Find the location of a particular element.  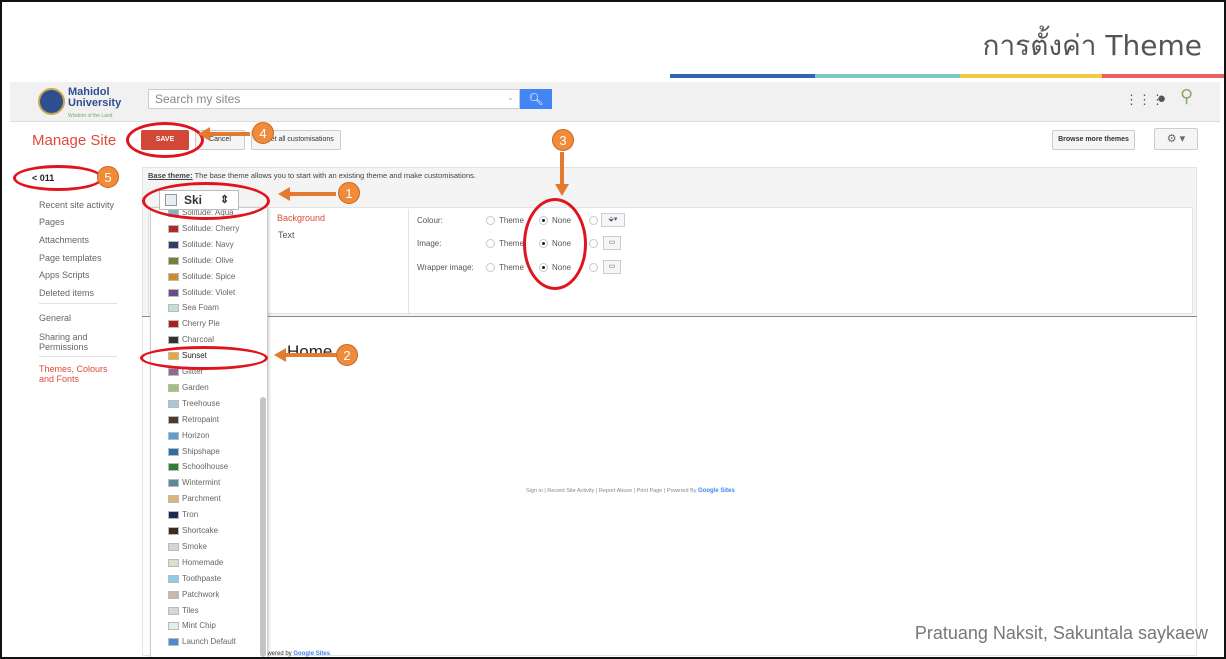

theme-option: Solitude: Cherry is located at coordinates (203, 229).